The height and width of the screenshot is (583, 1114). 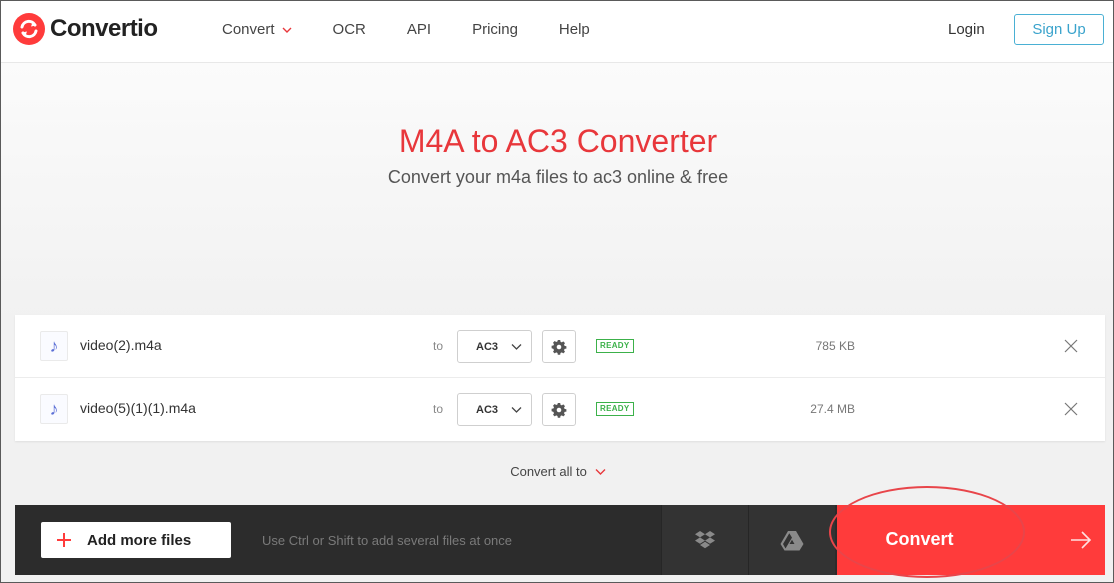 What do you see at coordinates (139, 540) in the screenshot?
I see `add-more-files-label: Add more files` at bounding box center [139, 540].